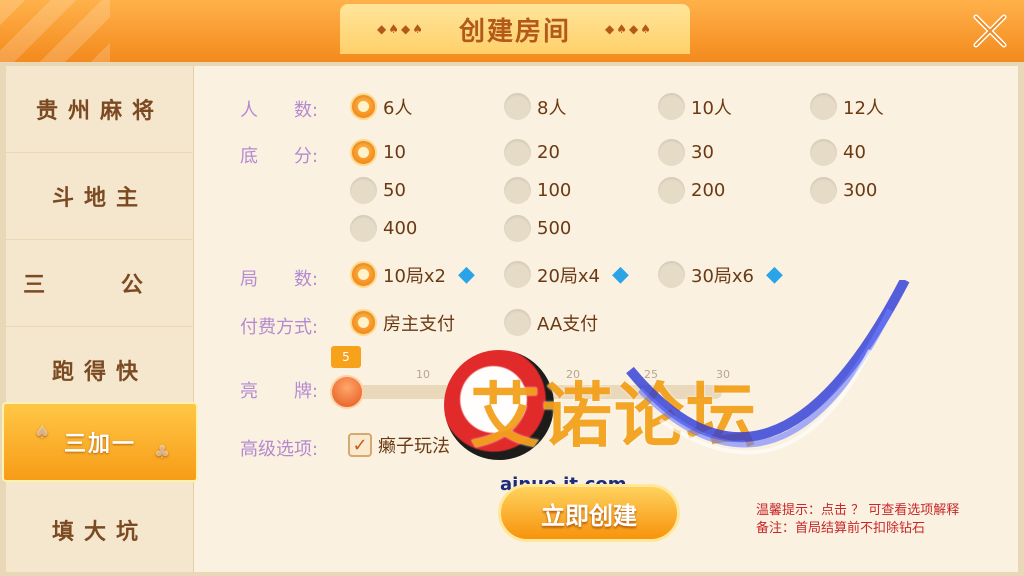 The width and height of the screenshot is (1024, 576). What do you see at coordinates (347, 392) in the screenshot?
I see `reveal-slider-handle` at bounding box center [347, 392].